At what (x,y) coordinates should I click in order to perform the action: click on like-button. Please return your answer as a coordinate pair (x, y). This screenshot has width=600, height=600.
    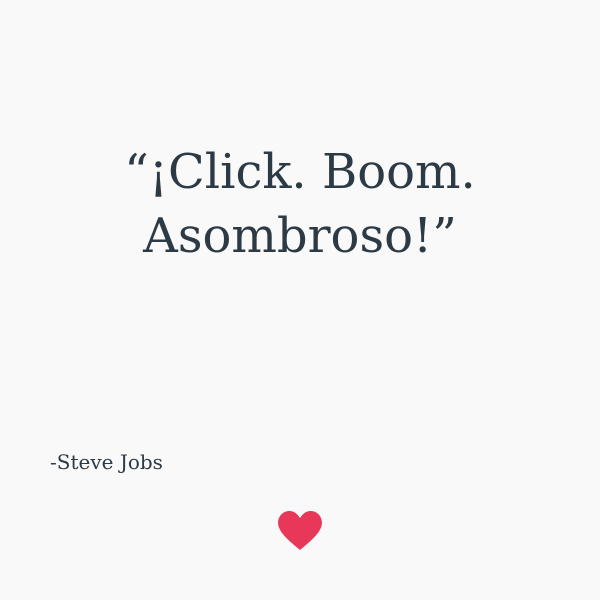
    Looking at the image, I should click on (300, 530).